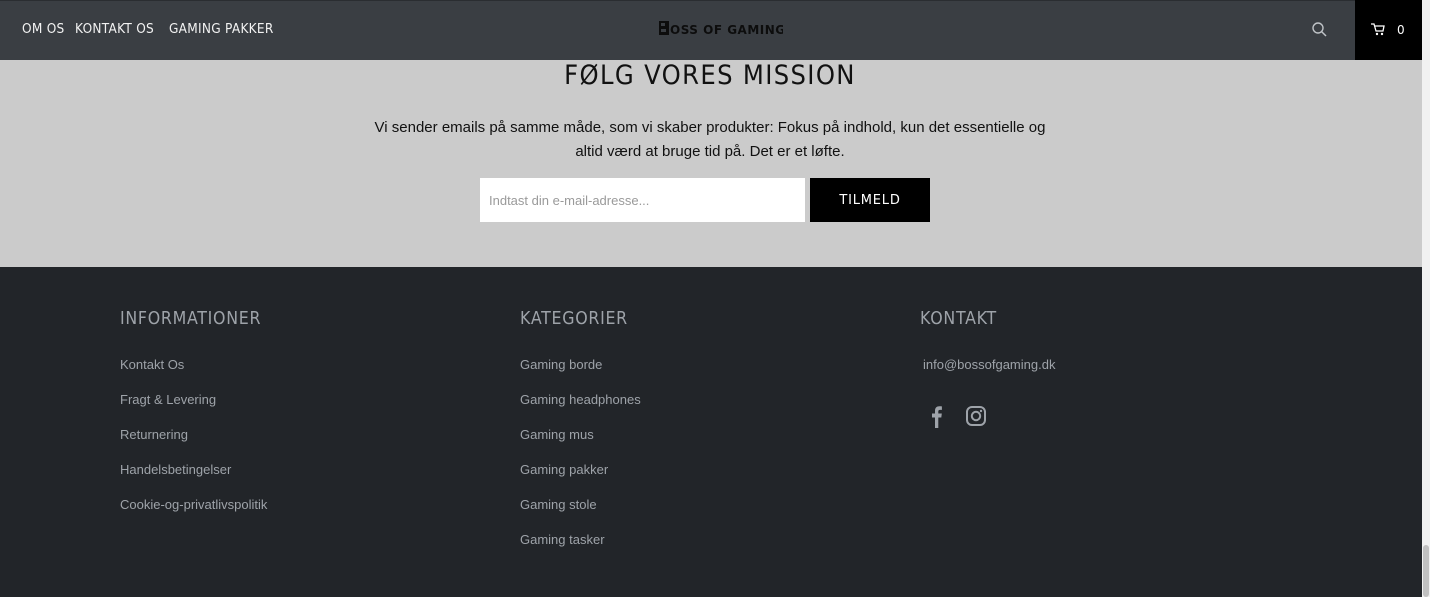 This screenshot has height=597, width=1430. What do you see at coordinates (114, 29) in the screenshot?
I see `nav-item-kontakt-os: KONTAKT OS` at bounding box center [114, 29].